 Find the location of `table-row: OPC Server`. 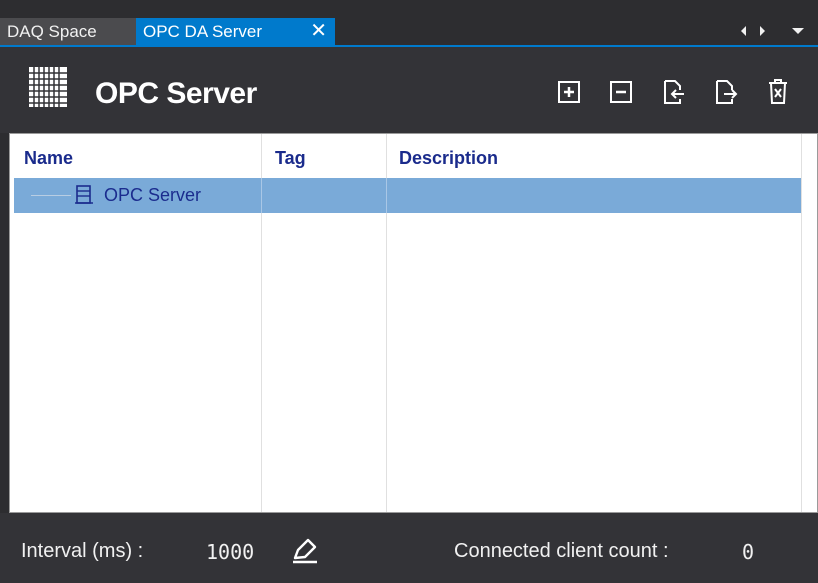

table-row: OPC Server is located at coordinates (407, 195).